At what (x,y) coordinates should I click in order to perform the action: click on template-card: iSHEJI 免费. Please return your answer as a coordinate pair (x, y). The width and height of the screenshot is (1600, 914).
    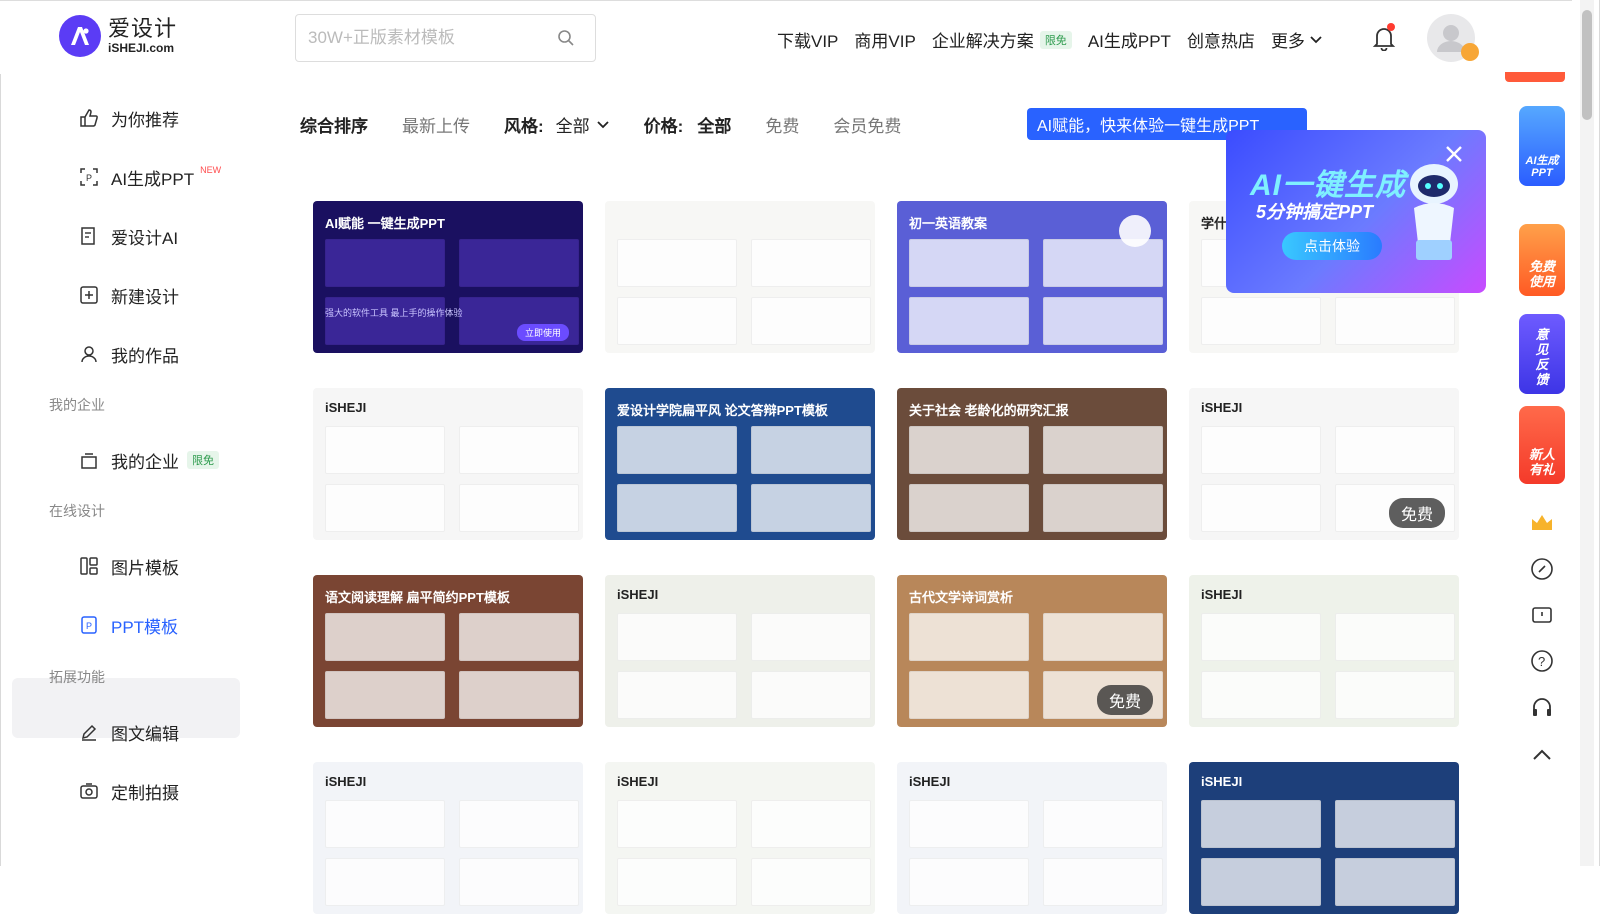
    Looking at the image, I should click on (1324, 464).